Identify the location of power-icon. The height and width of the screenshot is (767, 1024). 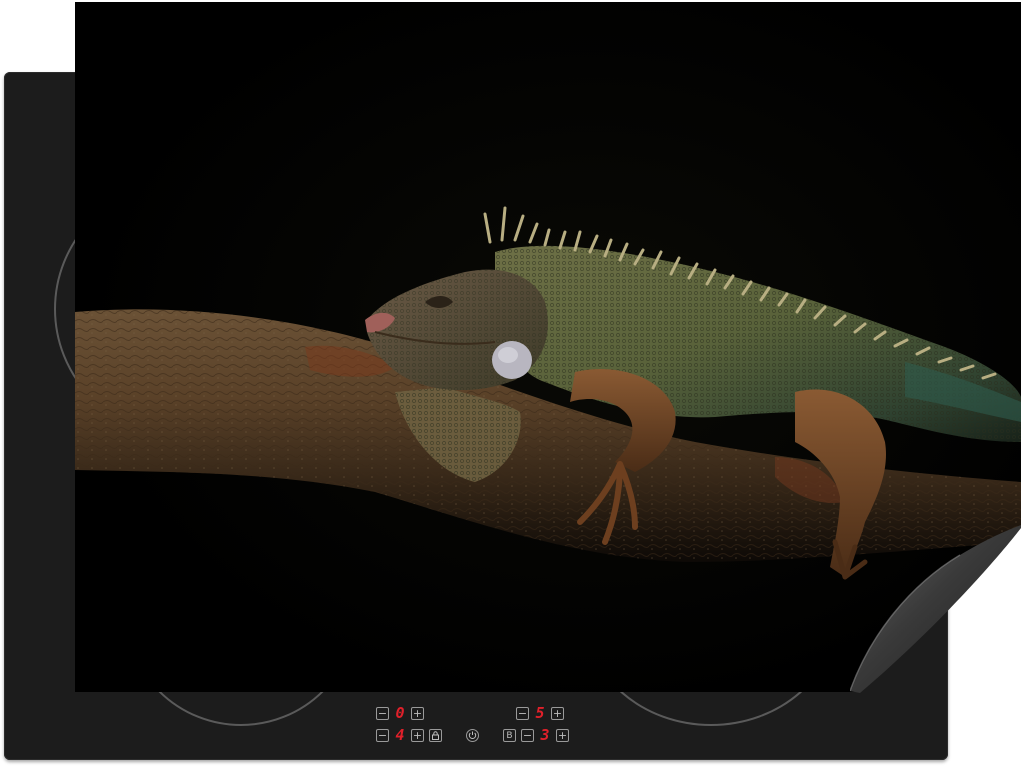
(472, 735).